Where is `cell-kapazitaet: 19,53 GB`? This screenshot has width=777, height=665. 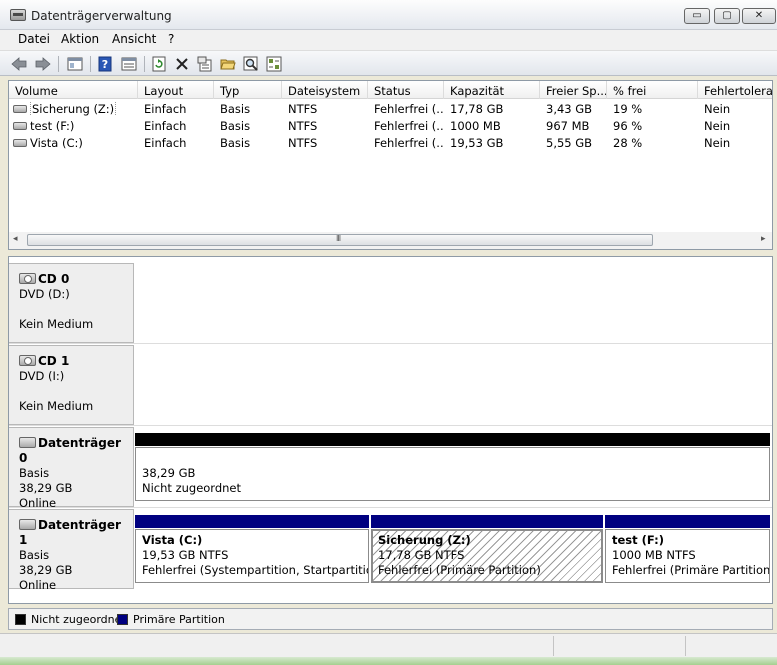 cell-kapazitaet: 19,53 GB is located at coordinates (477, 143).